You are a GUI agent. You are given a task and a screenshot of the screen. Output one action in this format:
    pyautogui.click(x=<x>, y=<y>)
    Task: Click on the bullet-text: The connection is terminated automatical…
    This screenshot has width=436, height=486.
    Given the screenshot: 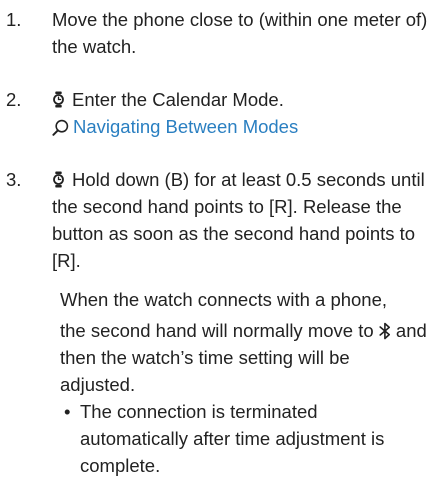 What is the action you would take?
    pyautogui.click(x=232, y=438)
    